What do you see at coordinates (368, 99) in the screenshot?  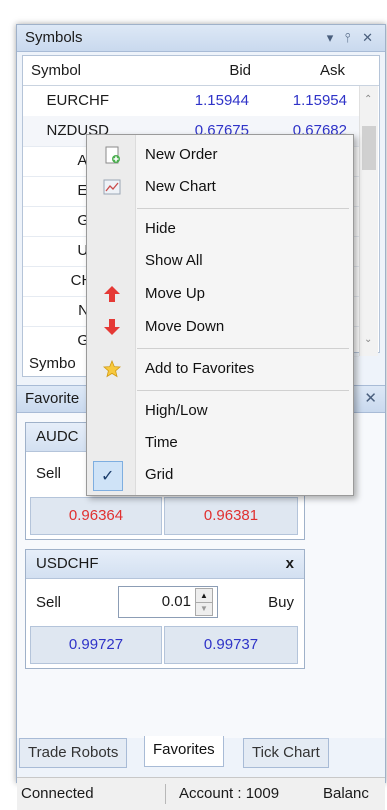 I see `scroll-up-icon: ⌃` at bounding box center [368, 99].